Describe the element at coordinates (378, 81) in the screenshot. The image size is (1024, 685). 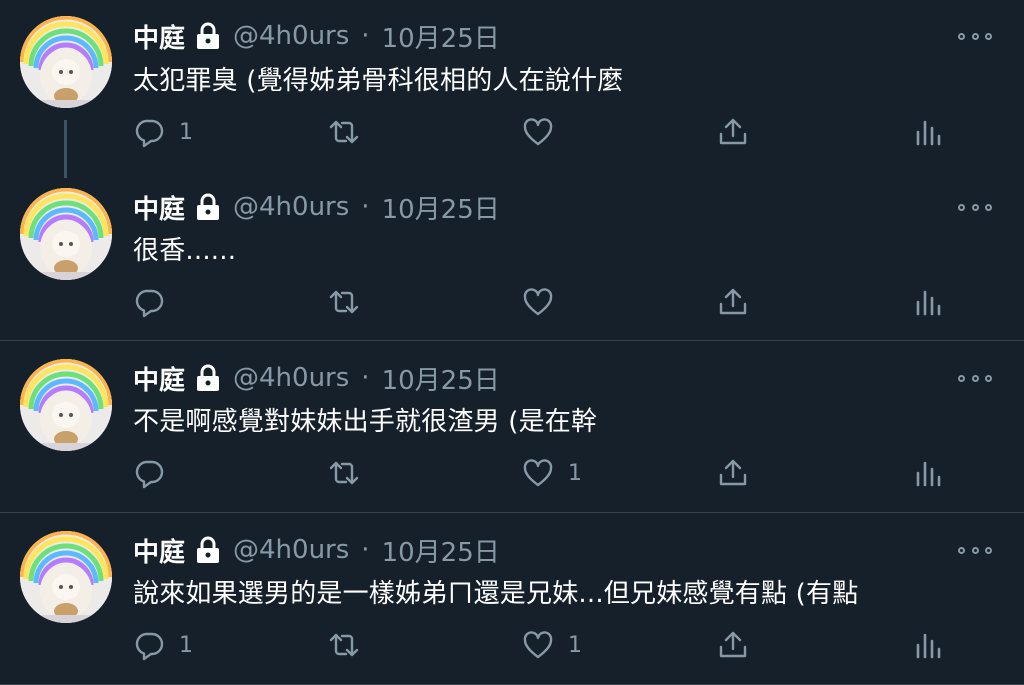
I see `tweet-text: 太犯罪臭 (覺得姊弟骨科很相的人在說什麼` at that location.